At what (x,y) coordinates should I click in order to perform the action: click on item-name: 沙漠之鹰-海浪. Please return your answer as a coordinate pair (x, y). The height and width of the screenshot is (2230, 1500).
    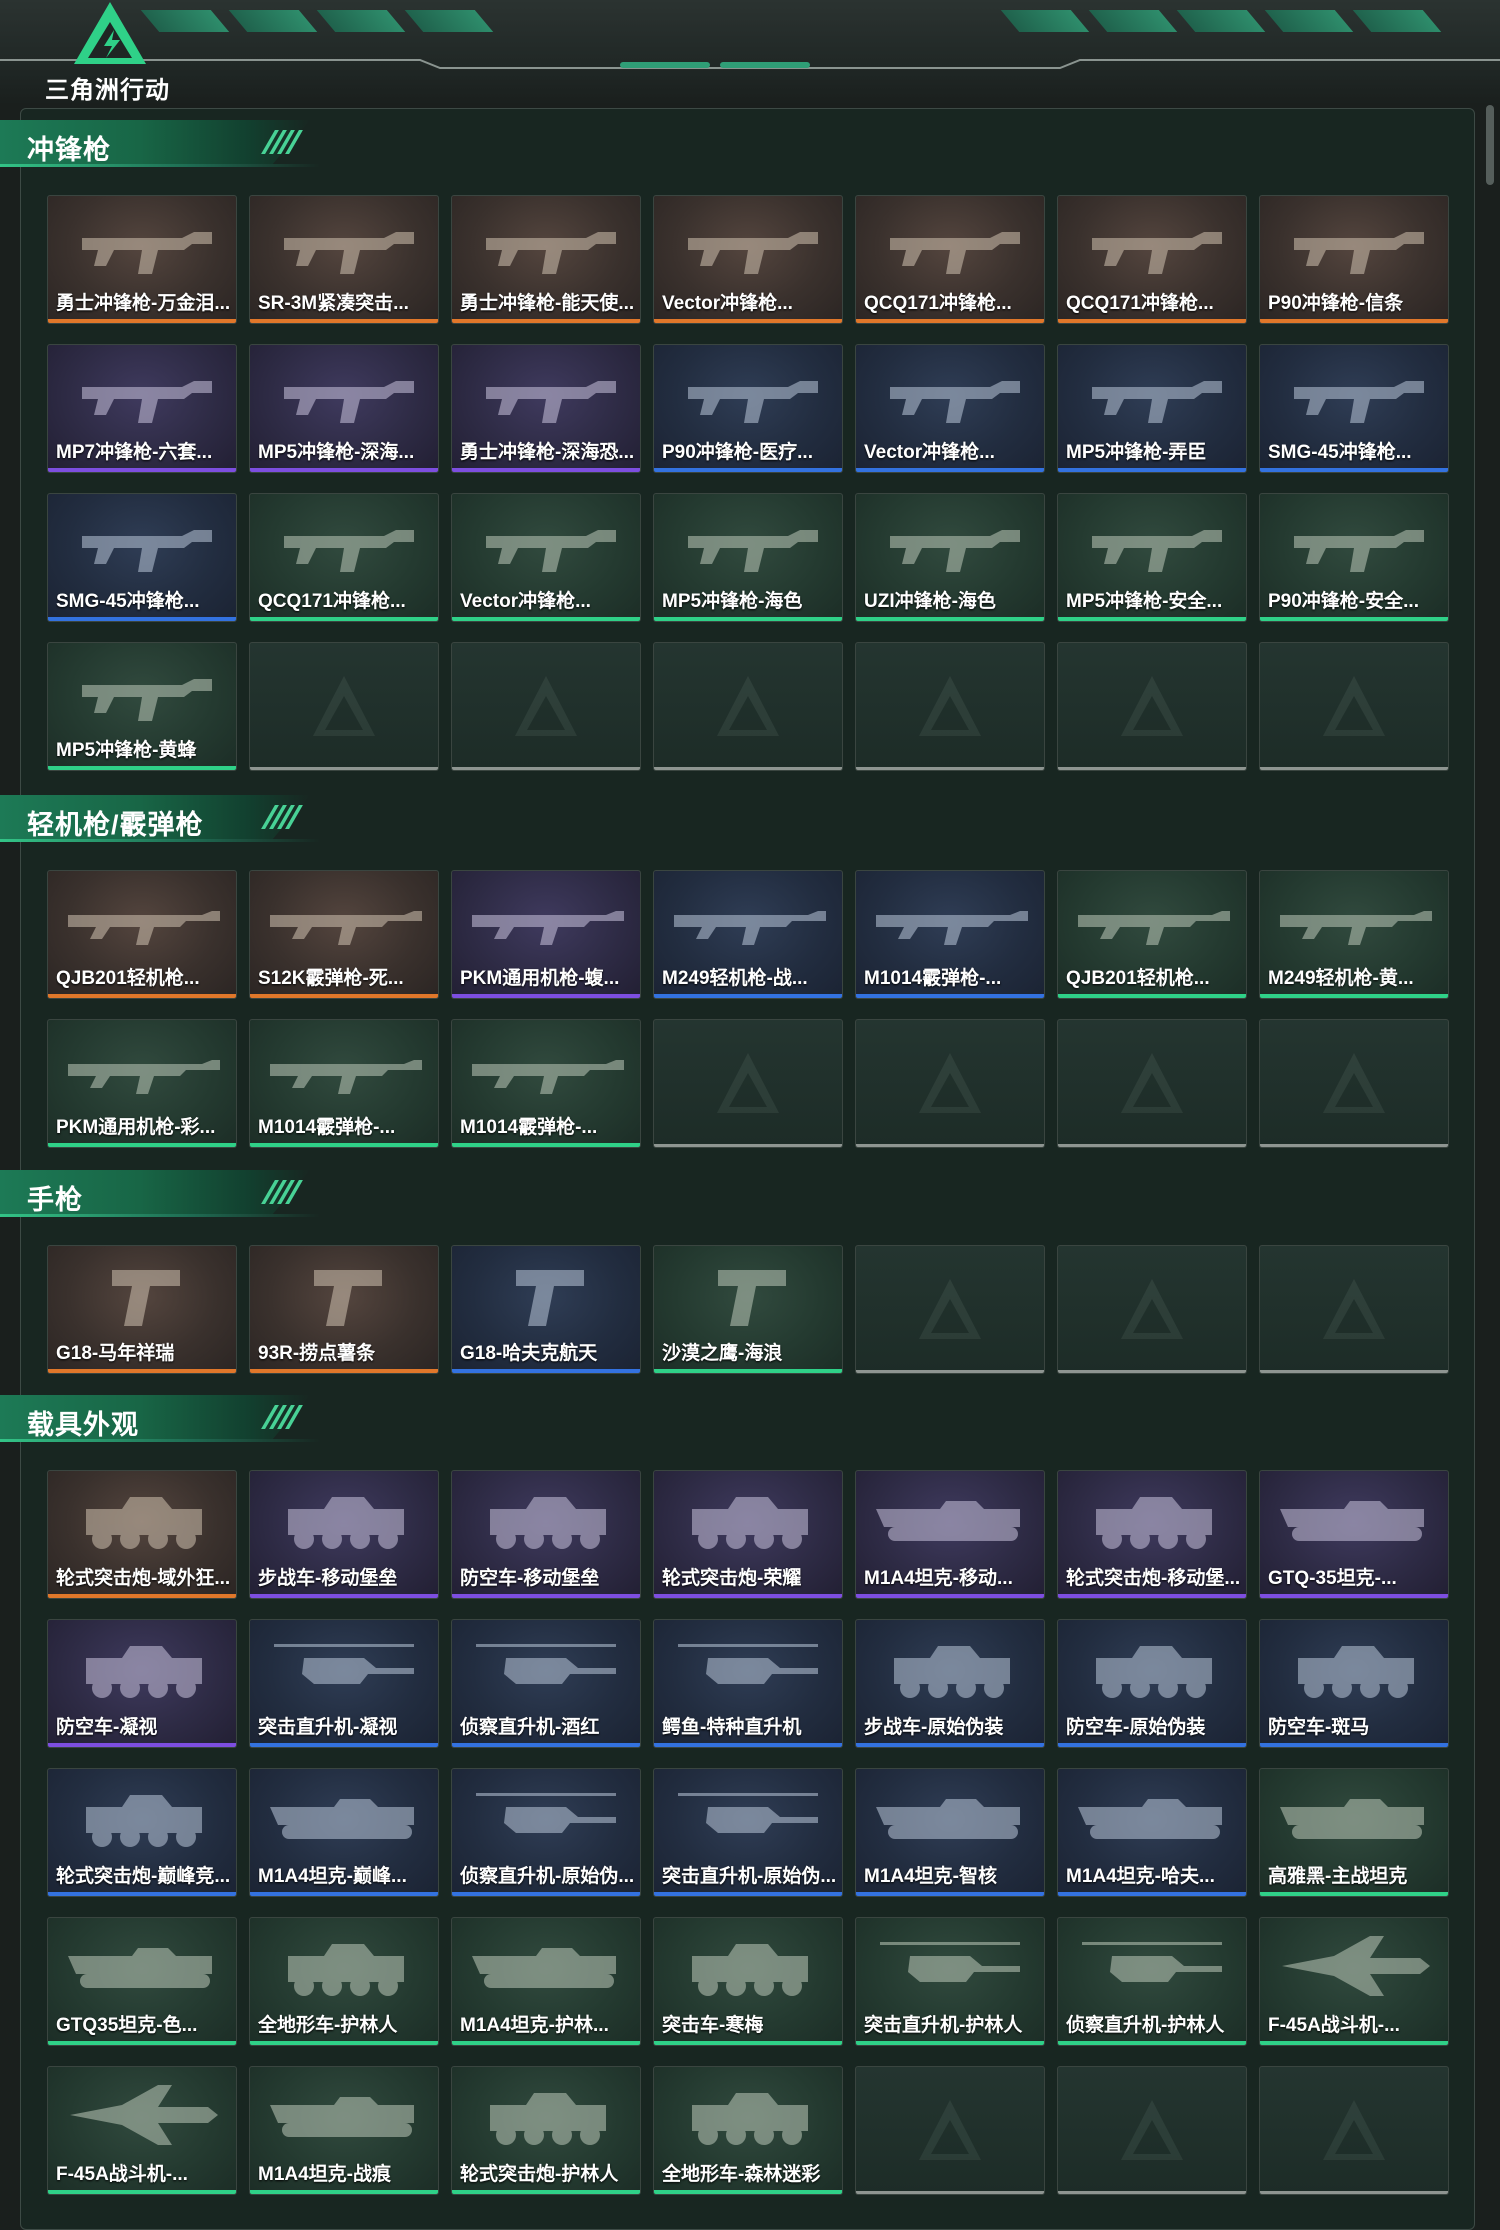
    Looking at the image, I should click on (722, 1353).